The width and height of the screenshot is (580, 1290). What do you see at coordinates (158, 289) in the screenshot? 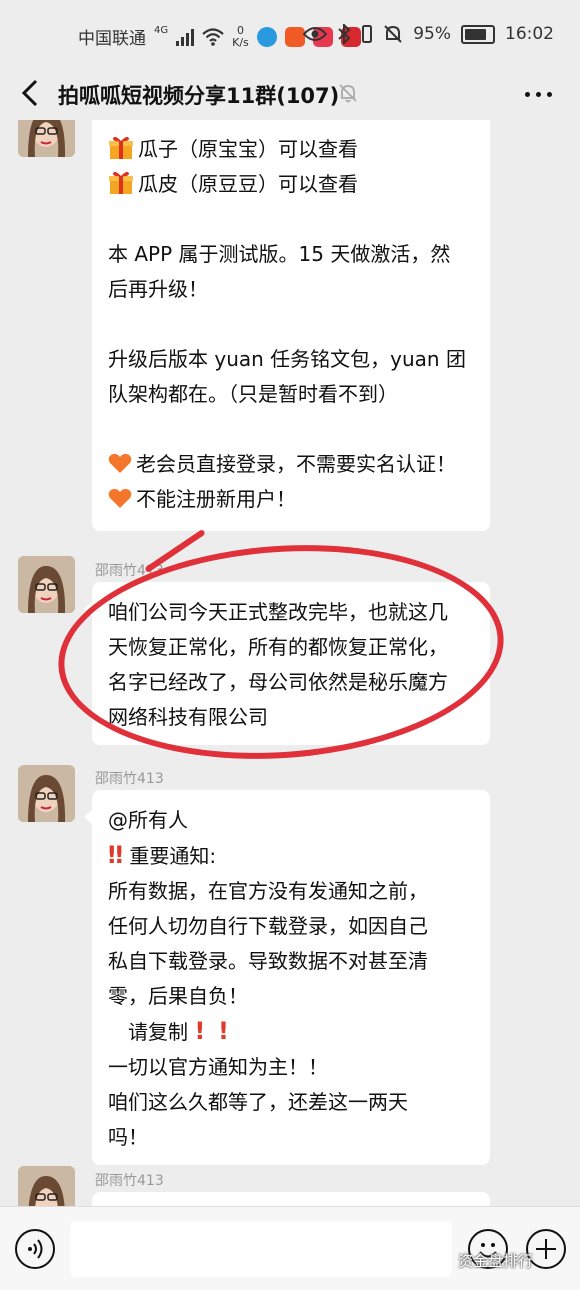
I see `message-line: 后再升级！` at bounding box center [158, 289].